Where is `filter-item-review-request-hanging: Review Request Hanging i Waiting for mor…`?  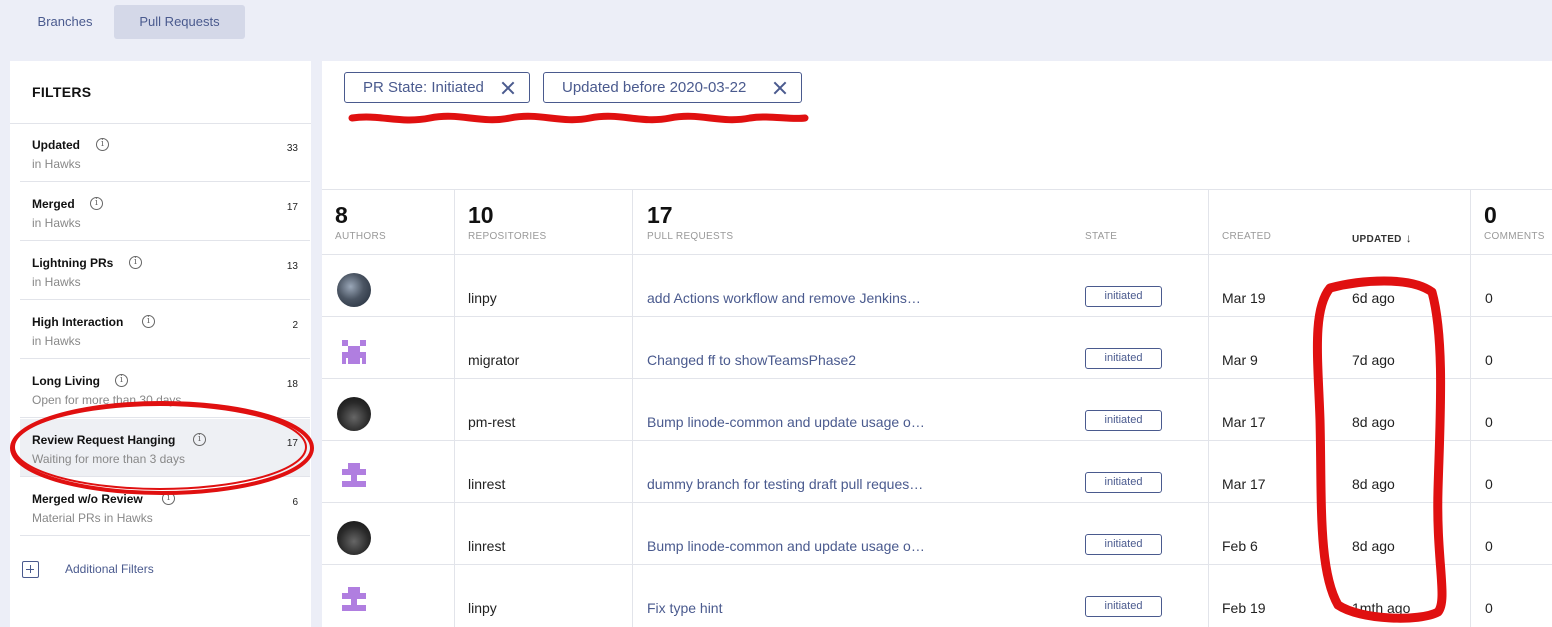 filter-item-review-request-hanging: Review Request Hanging i Waiting for mor… is located at coordinates (165, 448).